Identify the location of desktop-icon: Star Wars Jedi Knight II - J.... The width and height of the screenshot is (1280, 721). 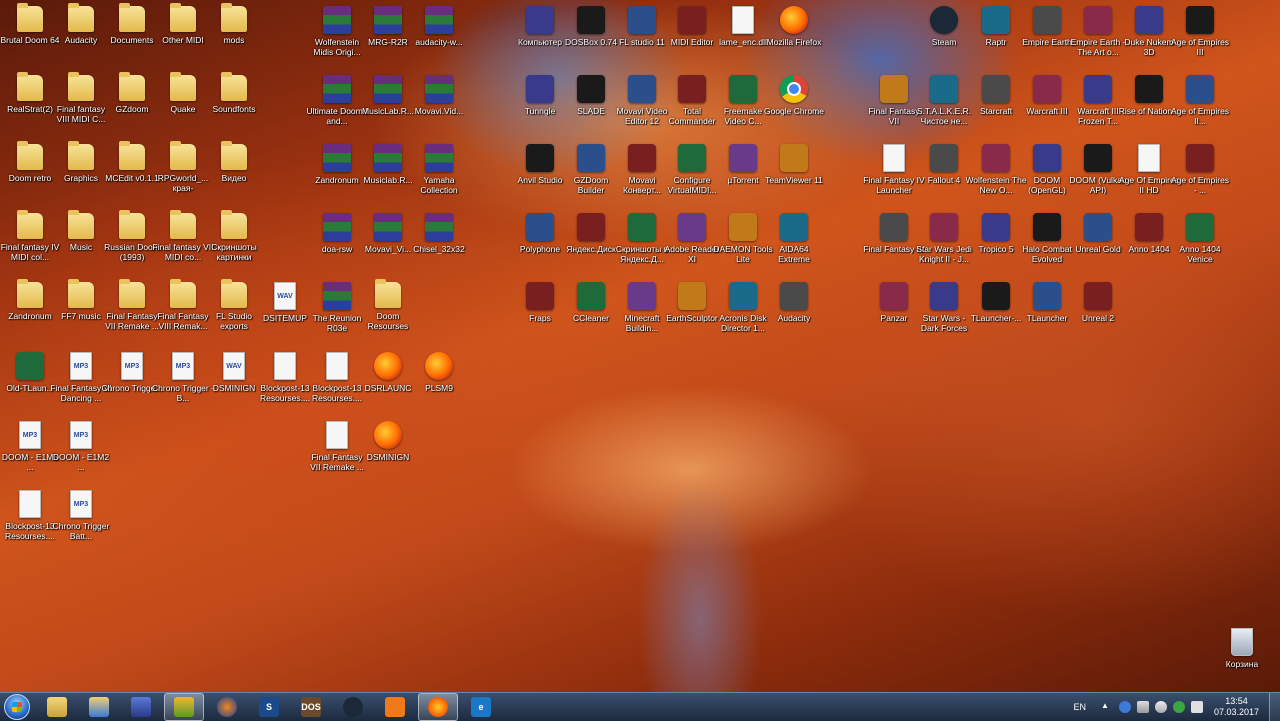
(944, 238).